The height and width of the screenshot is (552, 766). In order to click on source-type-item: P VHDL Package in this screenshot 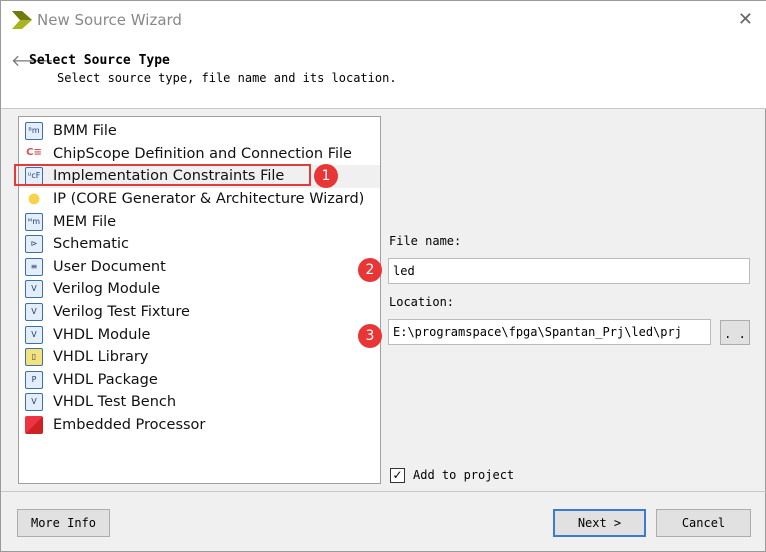, I will do `click(199, 380)`.